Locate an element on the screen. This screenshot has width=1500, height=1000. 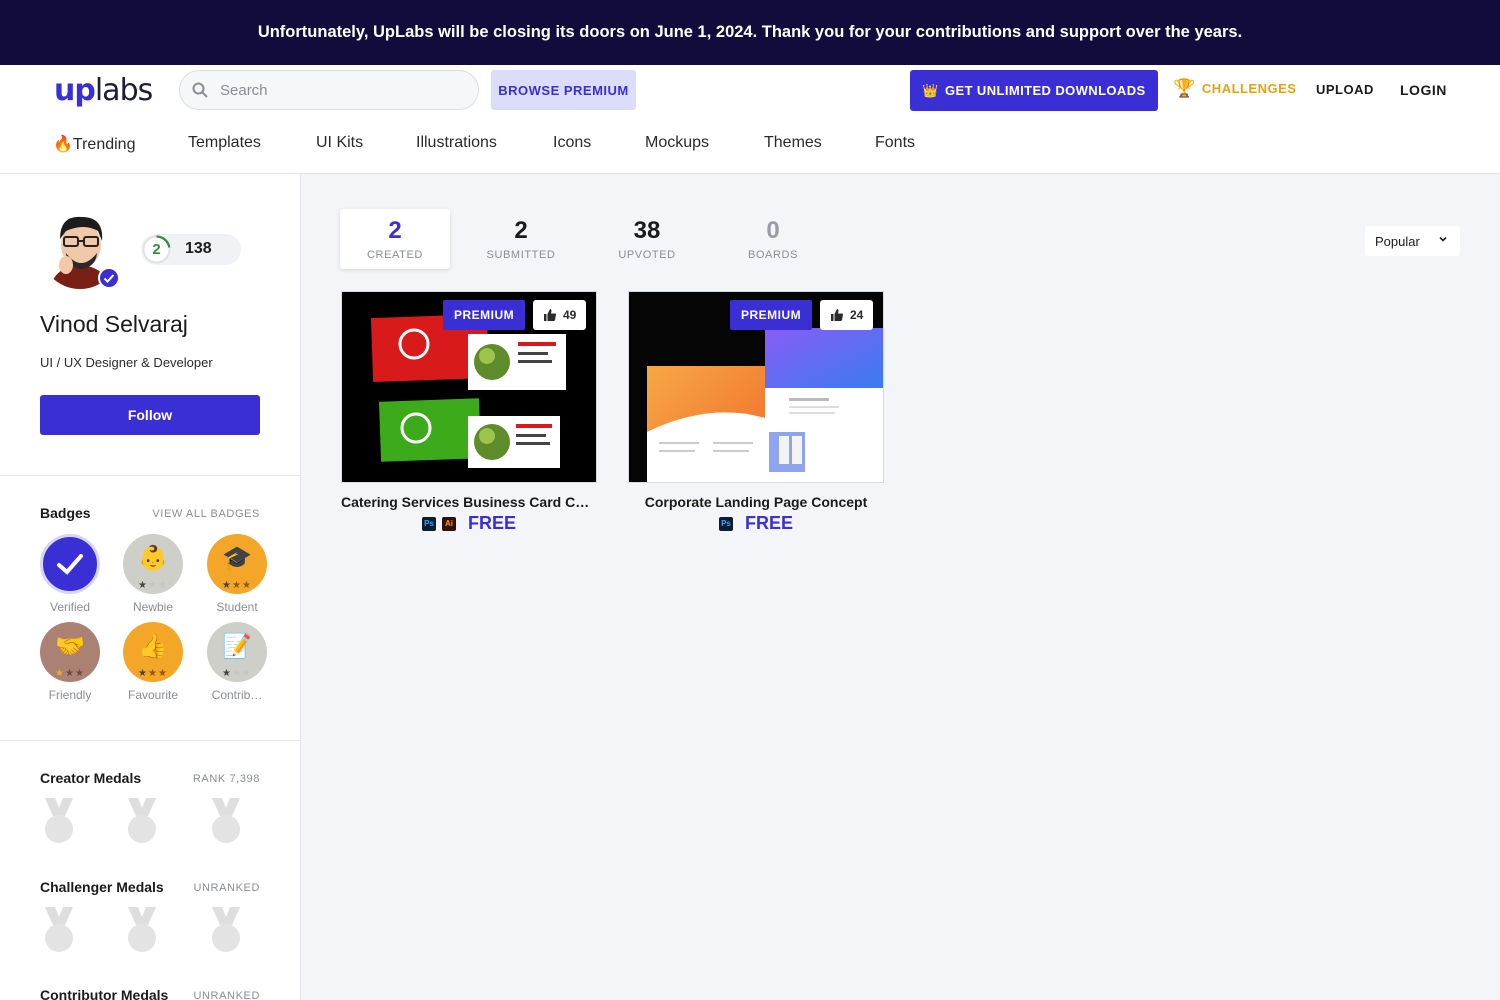
nav-trending: 🔥Trending is located at coordinates (94, 144).